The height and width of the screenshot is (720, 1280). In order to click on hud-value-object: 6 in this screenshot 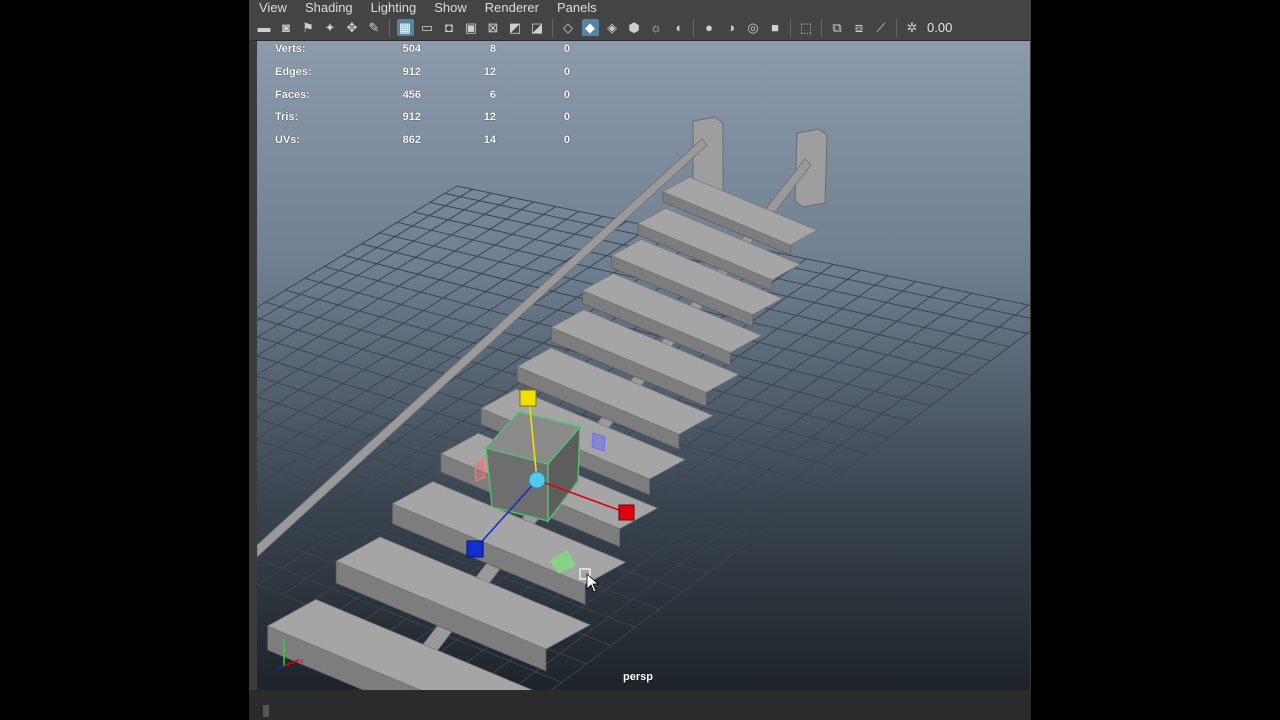, I will do `click(492, 94)`.